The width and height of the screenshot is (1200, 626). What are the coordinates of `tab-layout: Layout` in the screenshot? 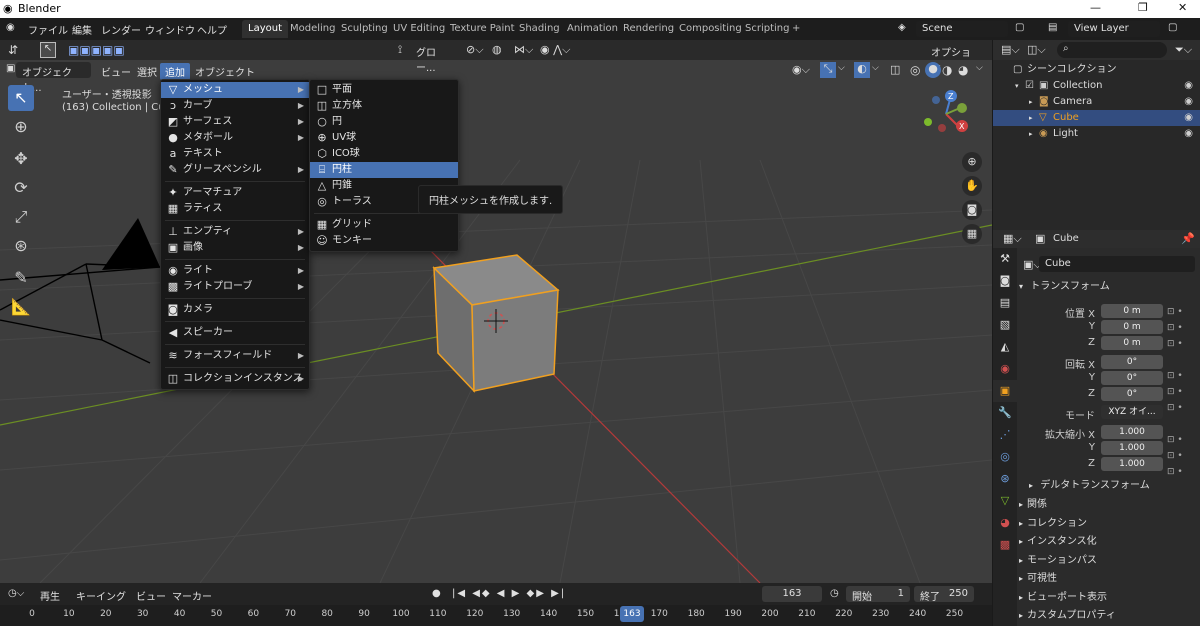 It's located at (265, 29).